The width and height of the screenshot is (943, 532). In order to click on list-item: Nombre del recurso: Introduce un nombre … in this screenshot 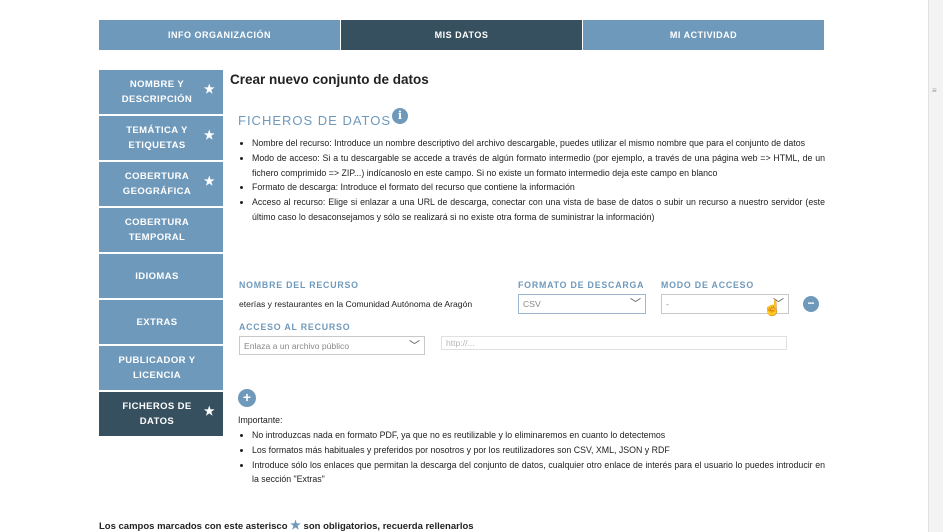, I will do `click(538, 143)`.